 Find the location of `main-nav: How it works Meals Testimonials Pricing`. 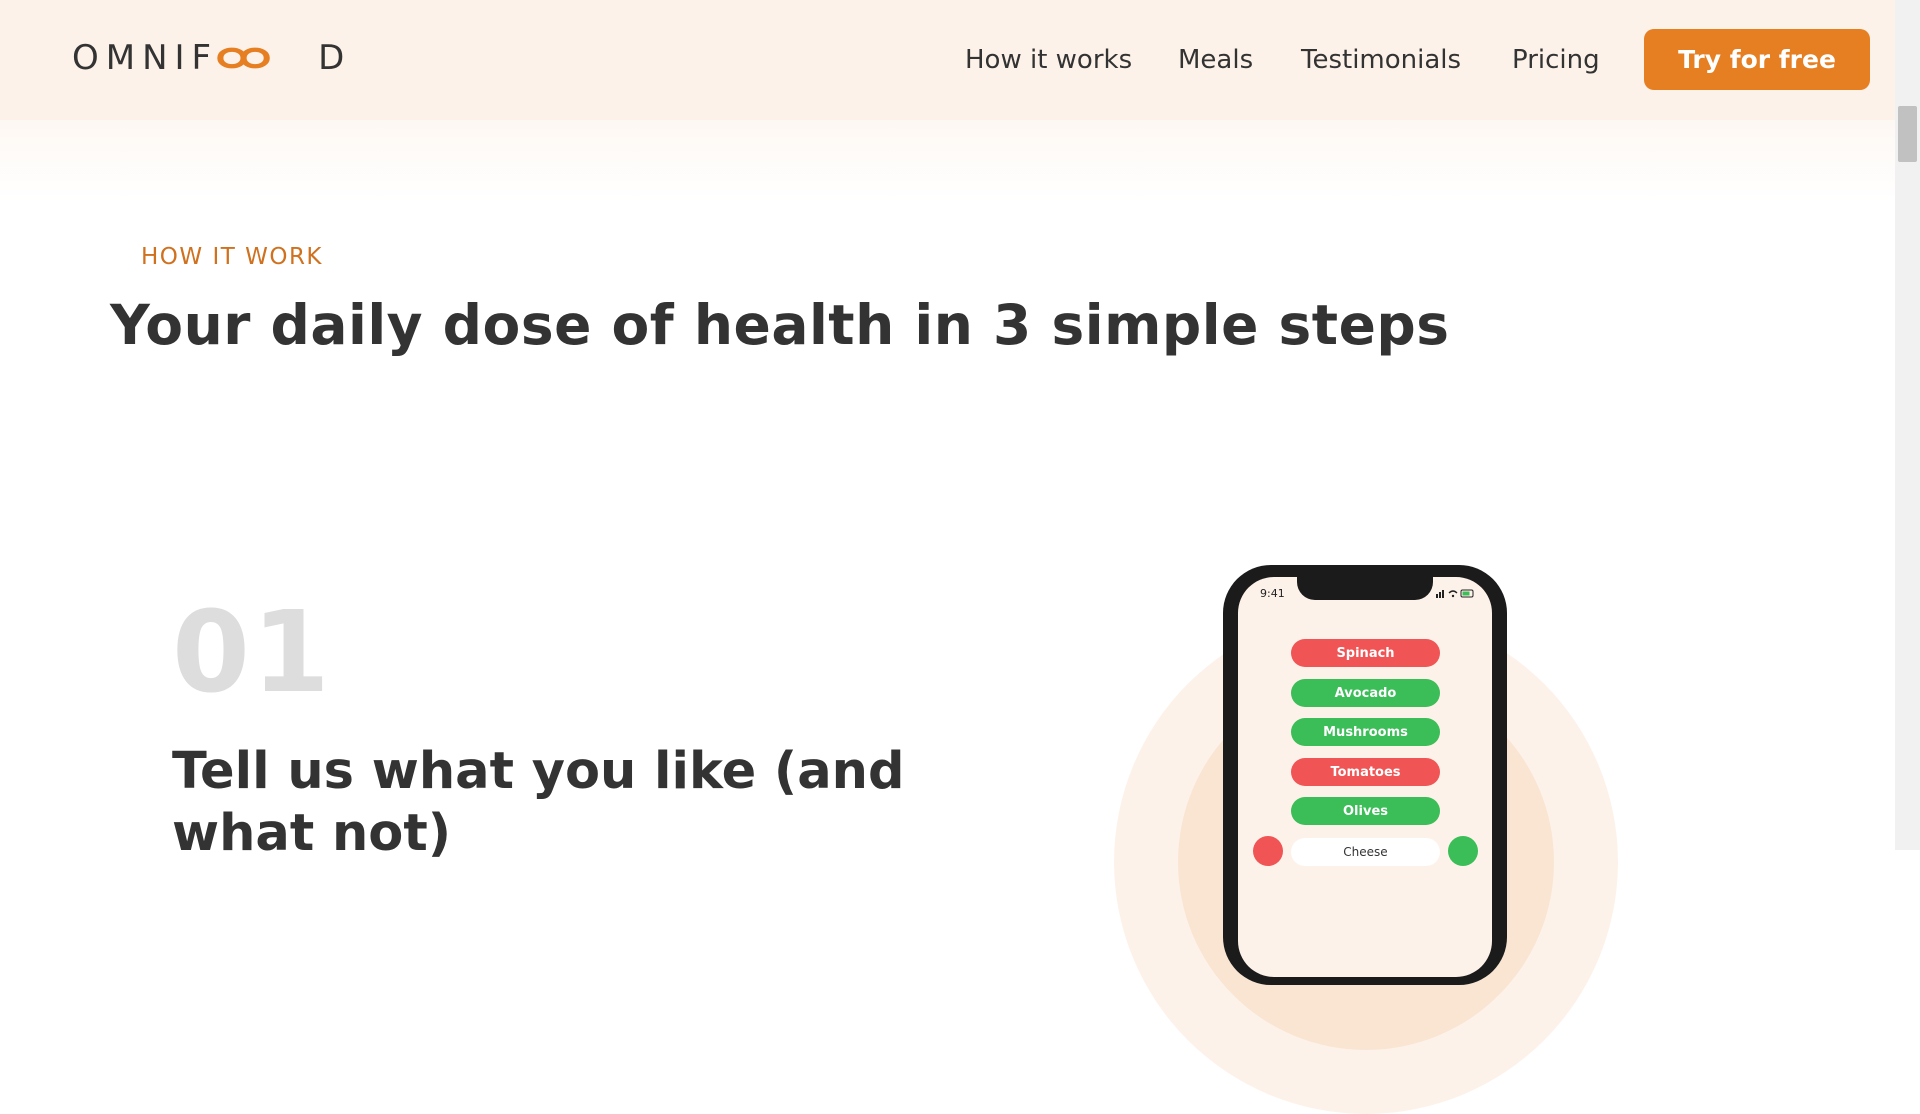

main-nav: How it works Meals Testimonials Pricing is located at coordinates (972, 60).